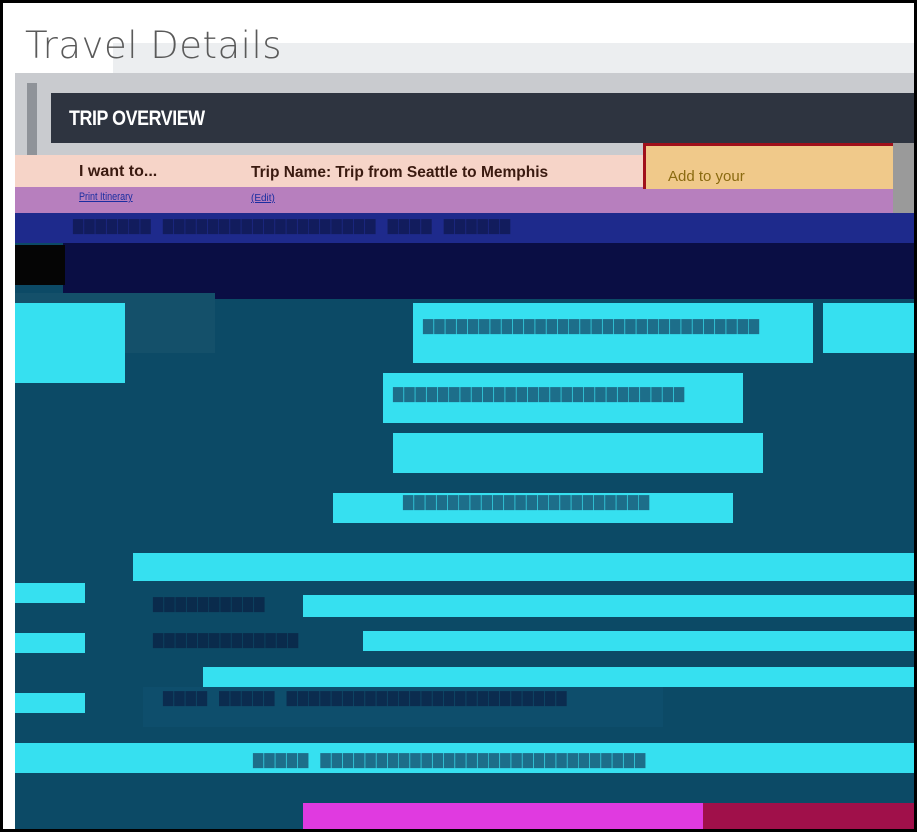  I want to click on corrupted-text: ▆▆▆▆▆ ▆▆▆▆▆▆▆▆▆▆▆▆▆▆▆▆▆▆▆▆▆▆▆▆▆▆▆▆▆, so click(450, 759).